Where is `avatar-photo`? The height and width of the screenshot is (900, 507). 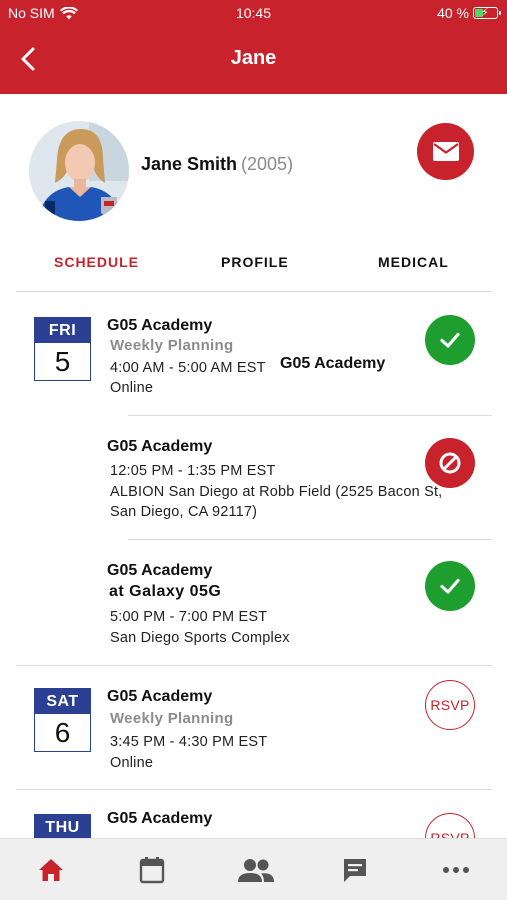 avatar-photo is located at coordinates (79, 171).